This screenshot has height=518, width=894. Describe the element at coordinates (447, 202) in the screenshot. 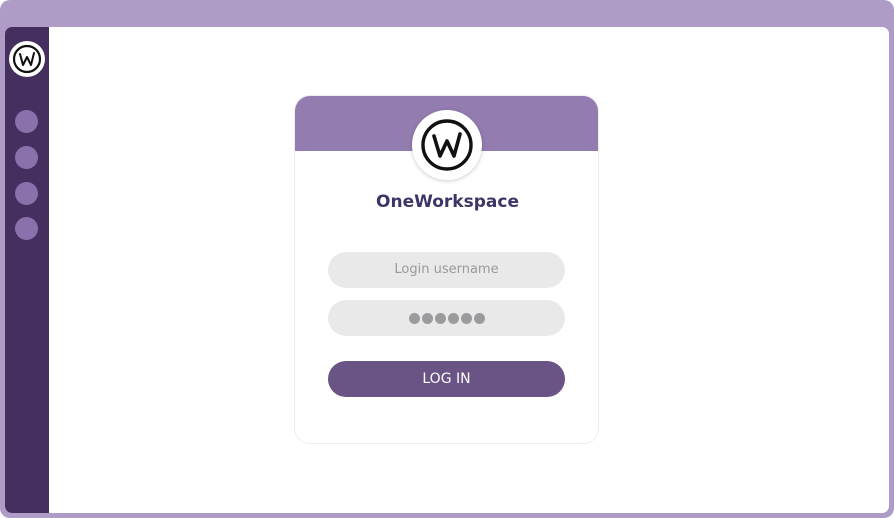

I see `app-name: OneWorkspace` at that location.